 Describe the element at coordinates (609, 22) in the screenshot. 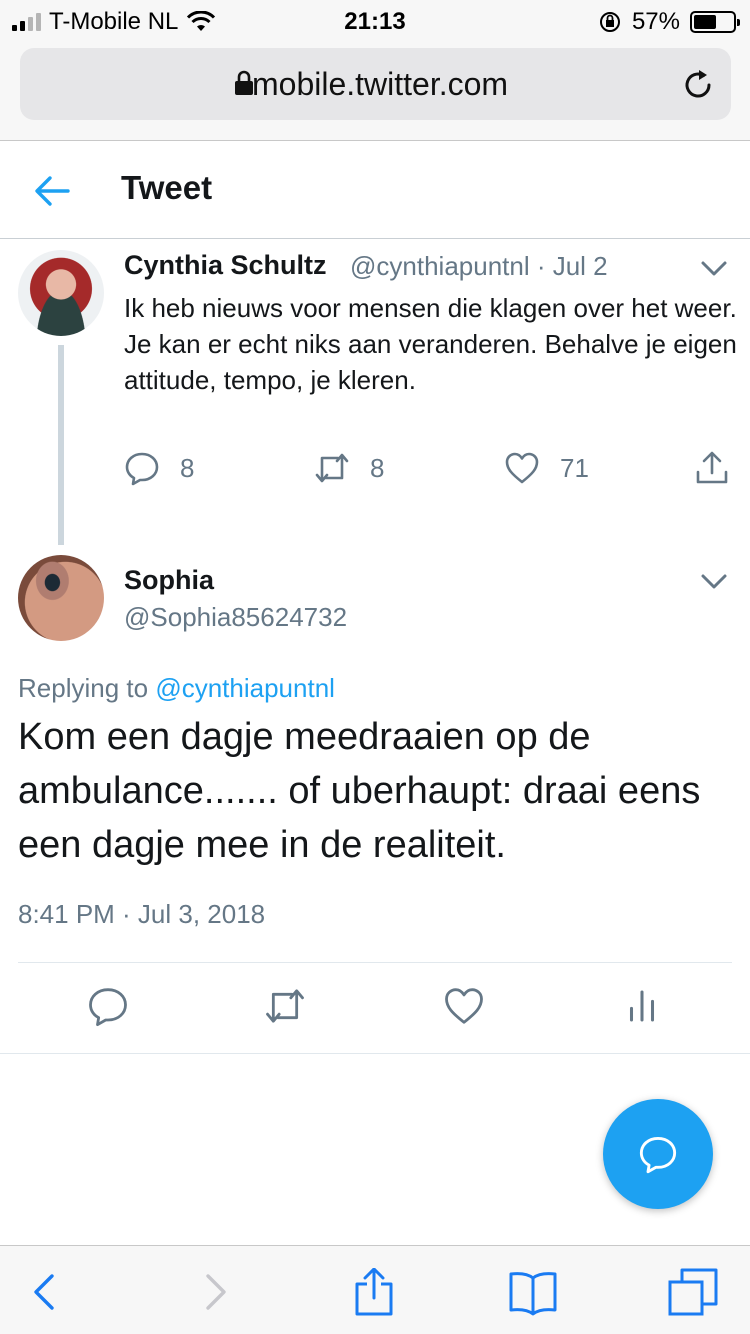

I see `orientation-lock-icon` at that location.